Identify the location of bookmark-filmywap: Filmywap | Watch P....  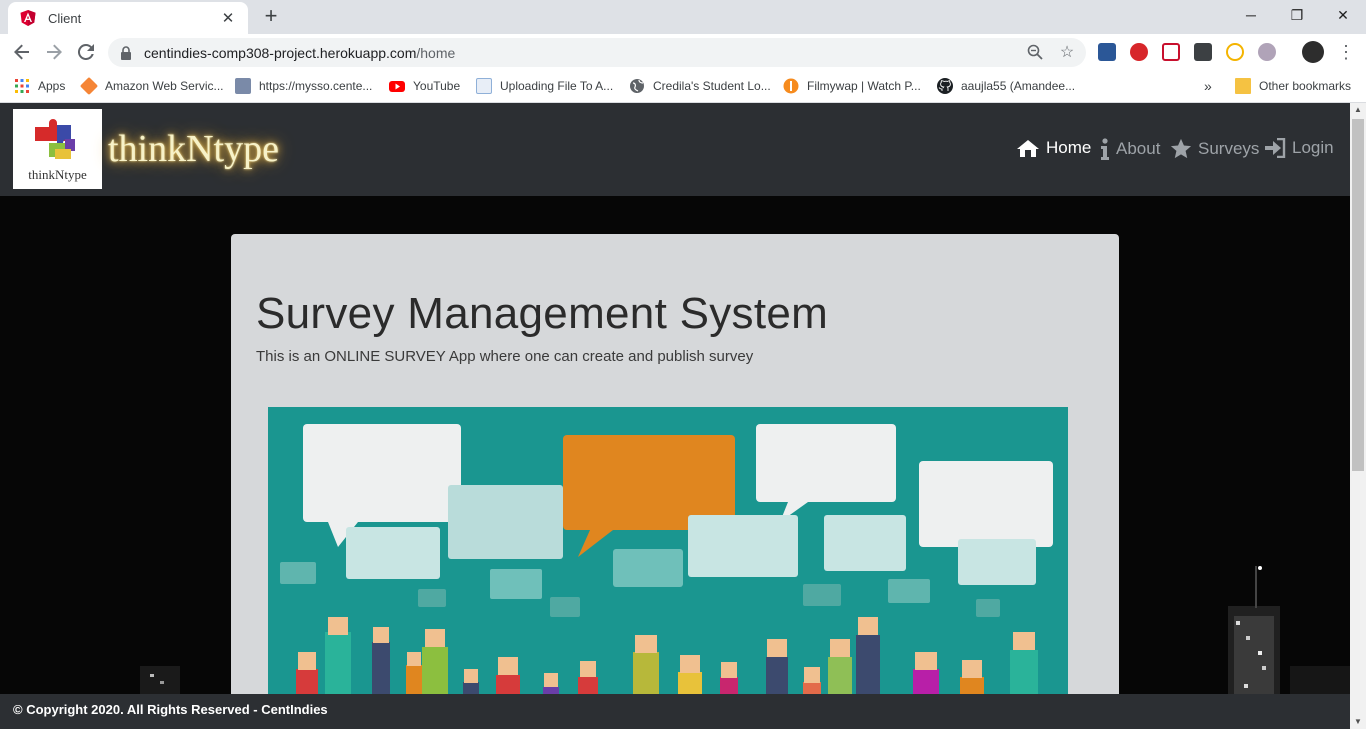
(852, 86).